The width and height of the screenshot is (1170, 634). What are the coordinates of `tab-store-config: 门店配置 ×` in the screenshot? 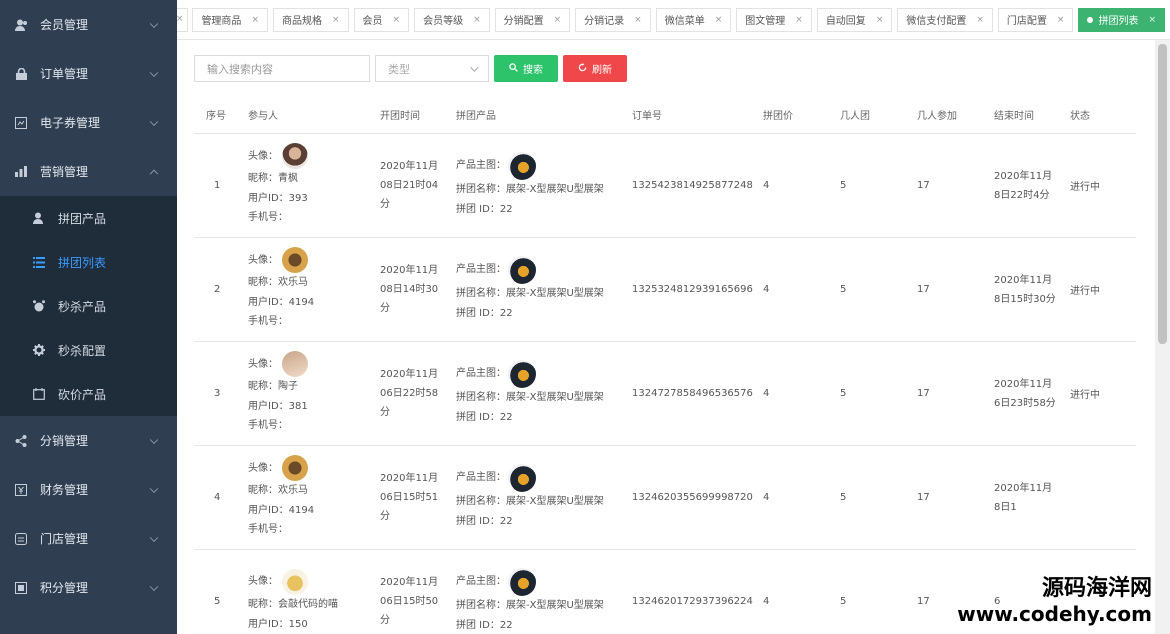 It's located at (1035, 19).